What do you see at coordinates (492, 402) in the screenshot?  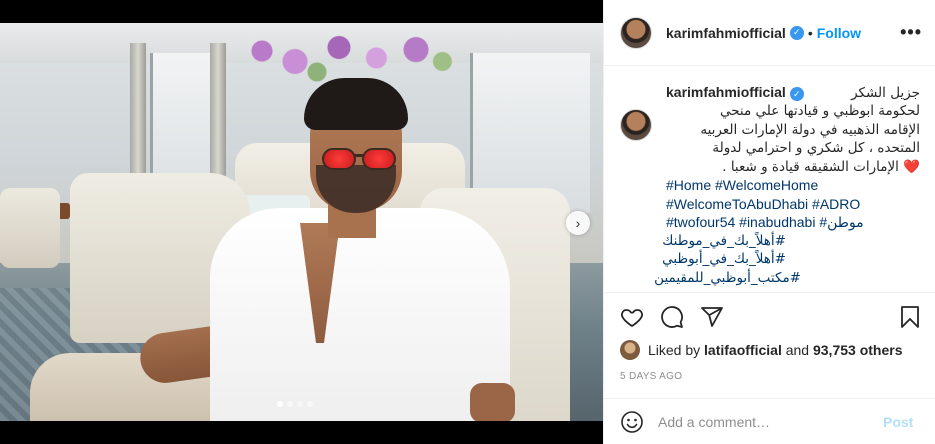 I see `person-hand` at bounding box center [492, 402].